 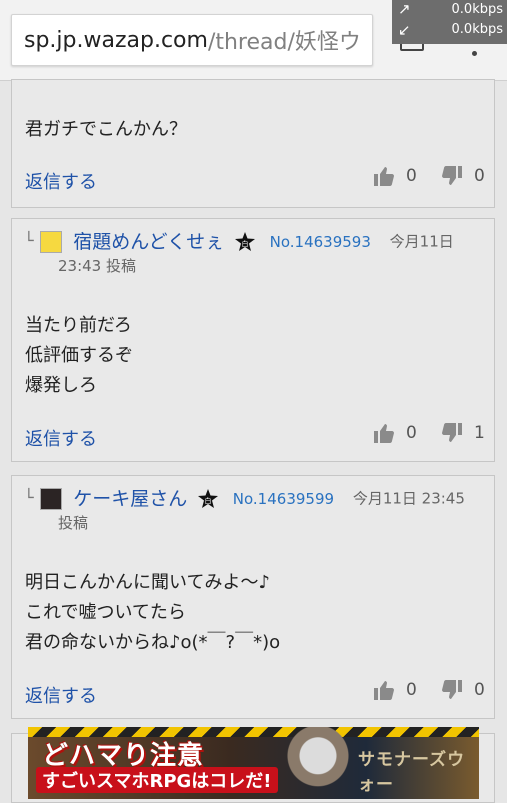 What do you see at coordinates (254, 510) in the screenshot?
I see `post-header: └ ケーキ屋さん 白 No.14639599 今月11日 23:45 投稿` at bounding box center [254, 510].